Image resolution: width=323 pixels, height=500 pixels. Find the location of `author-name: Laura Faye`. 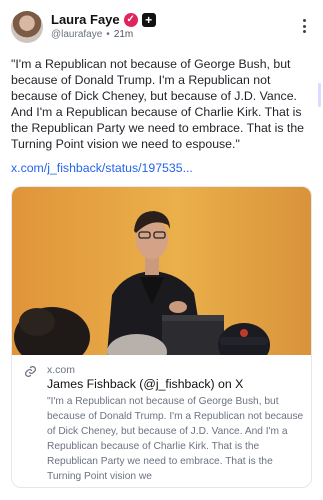

author-name: Laura Faye is located at coordinates (85, 19).